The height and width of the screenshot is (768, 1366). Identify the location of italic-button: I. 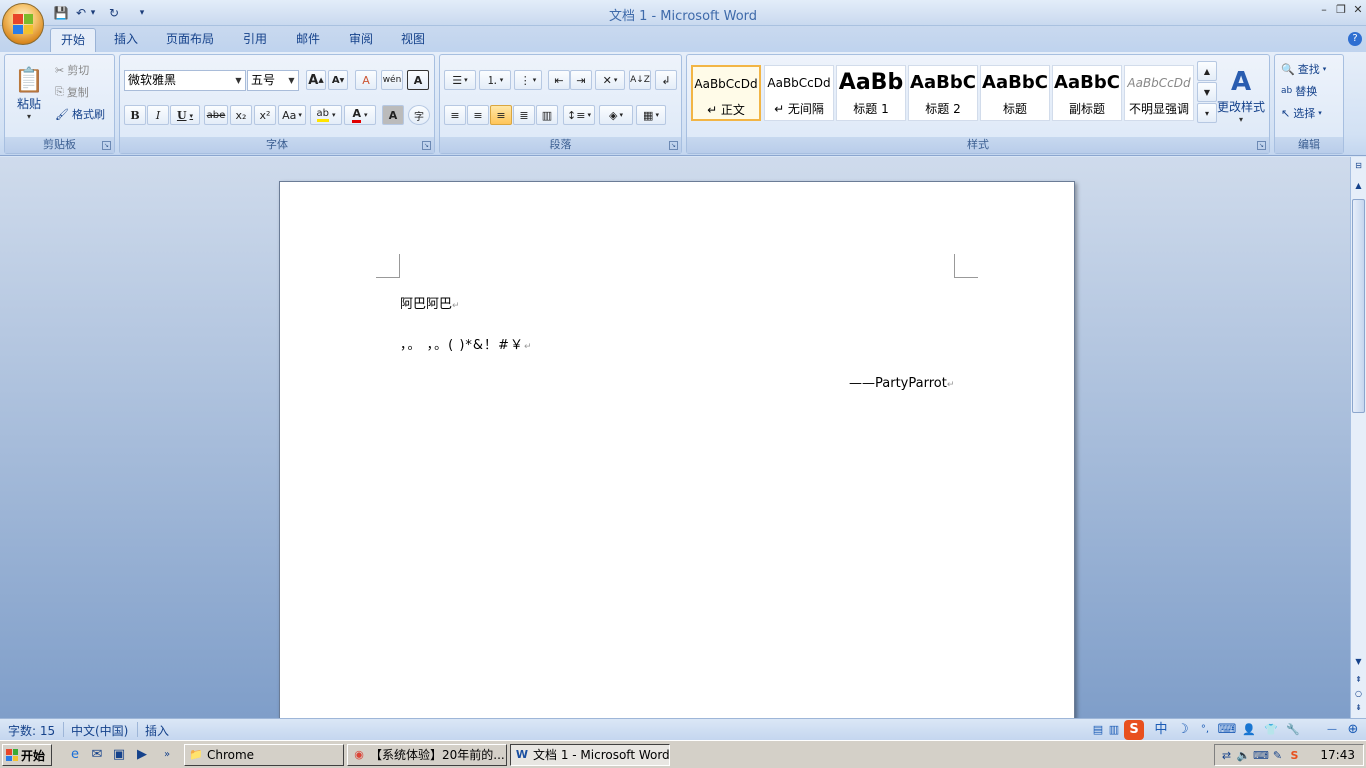
(158, 115).